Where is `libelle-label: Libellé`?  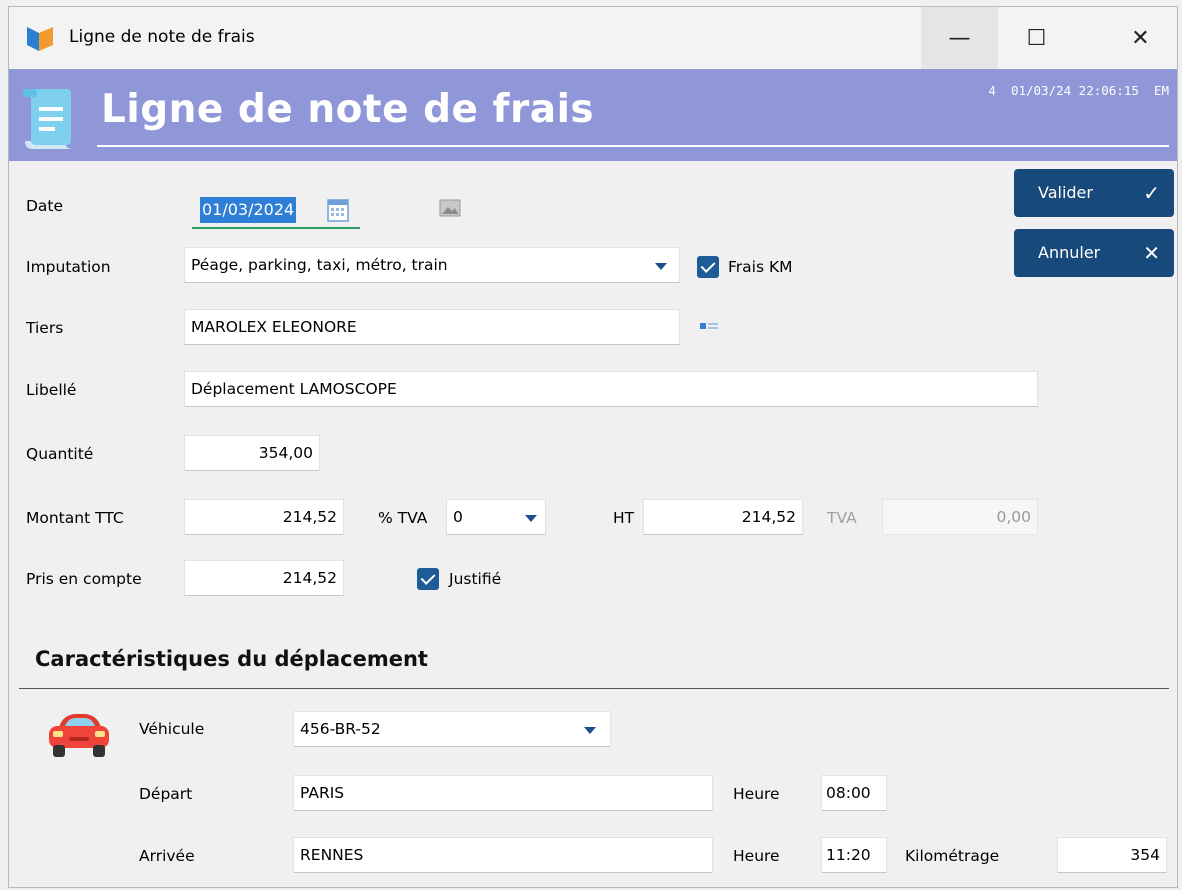 libelle-label: Libellé is located at coordinates (51, 390).